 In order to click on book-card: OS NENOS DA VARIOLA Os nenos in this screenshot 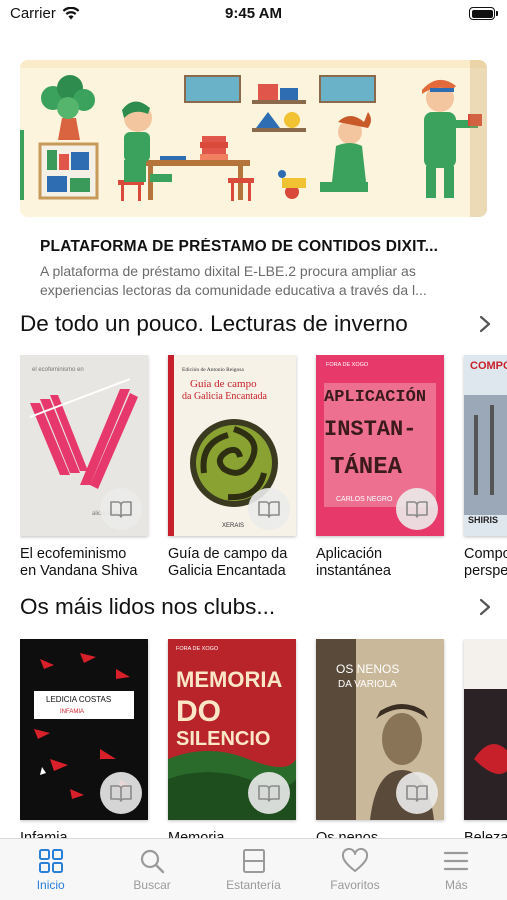, I will do `click(380, 739)`.